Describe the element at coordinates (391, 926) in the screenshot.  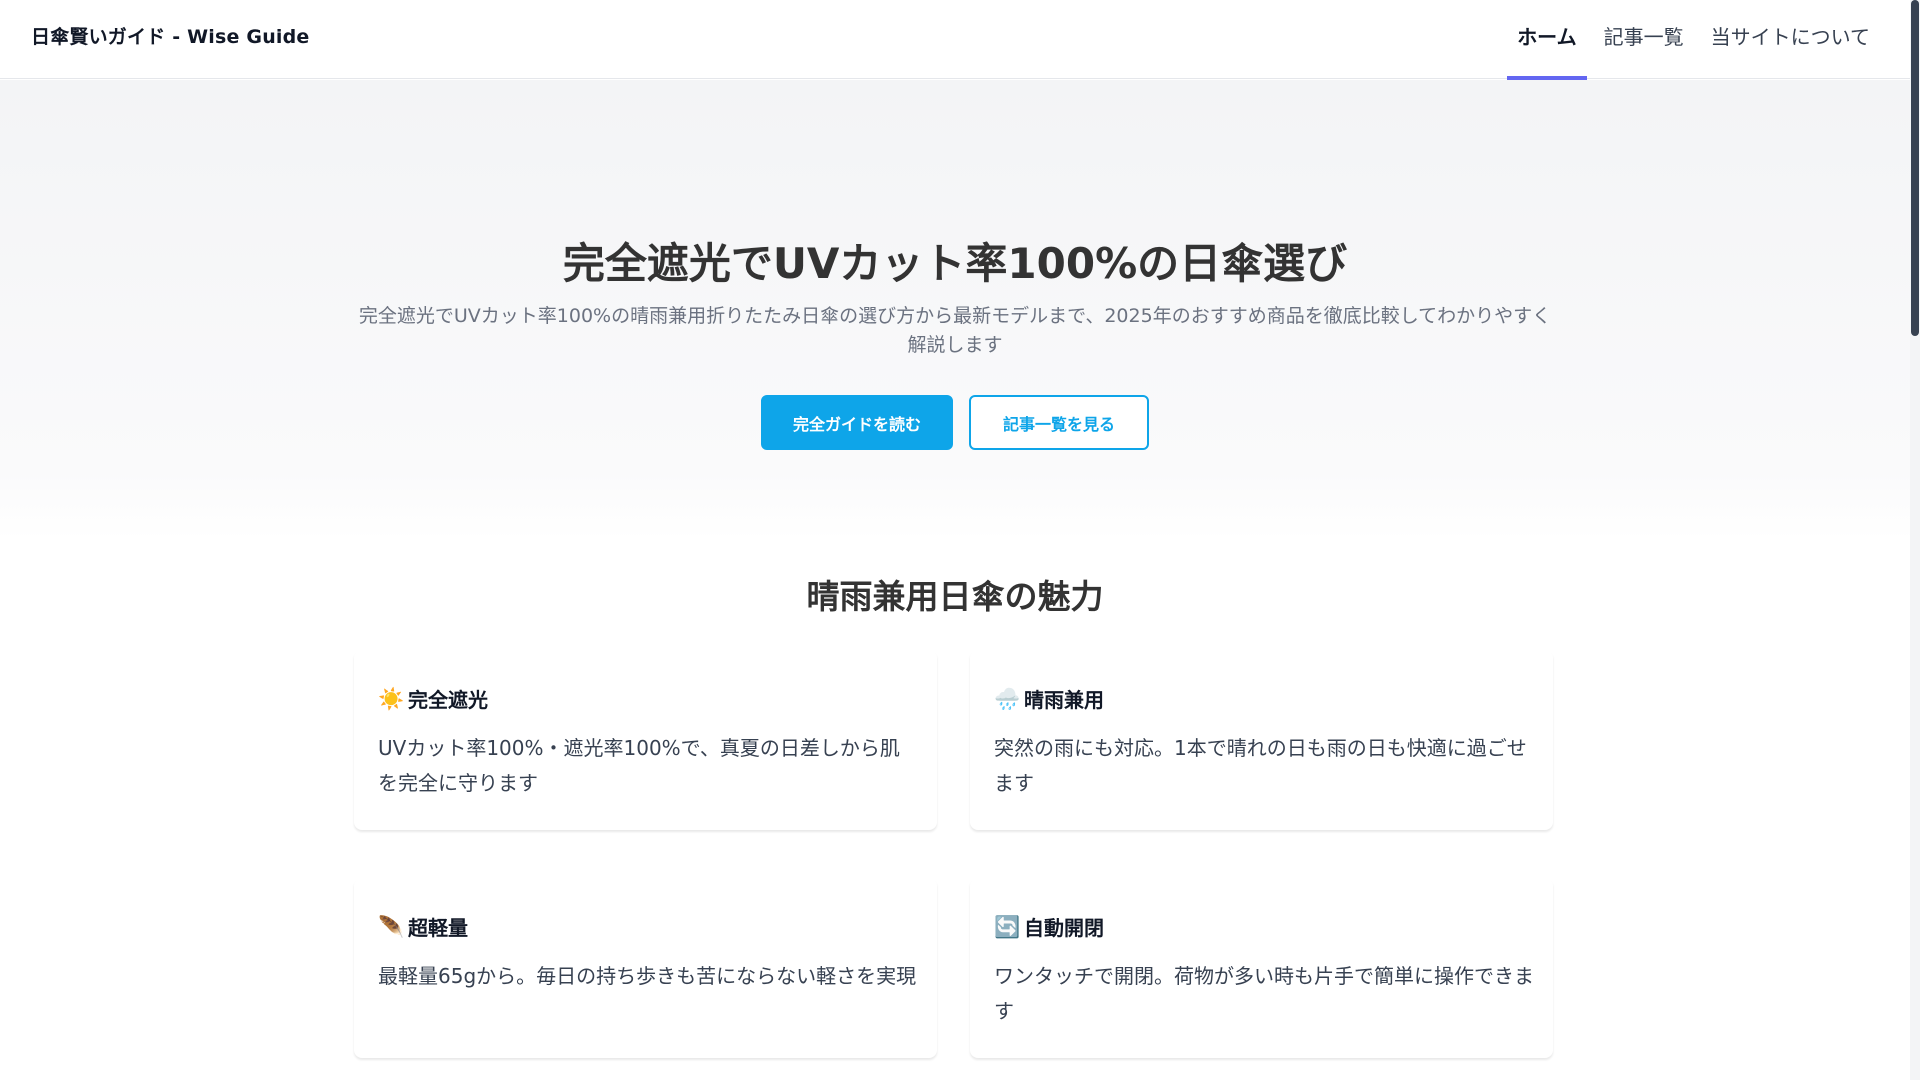
I see `feather-icon: 🪶` at that location.